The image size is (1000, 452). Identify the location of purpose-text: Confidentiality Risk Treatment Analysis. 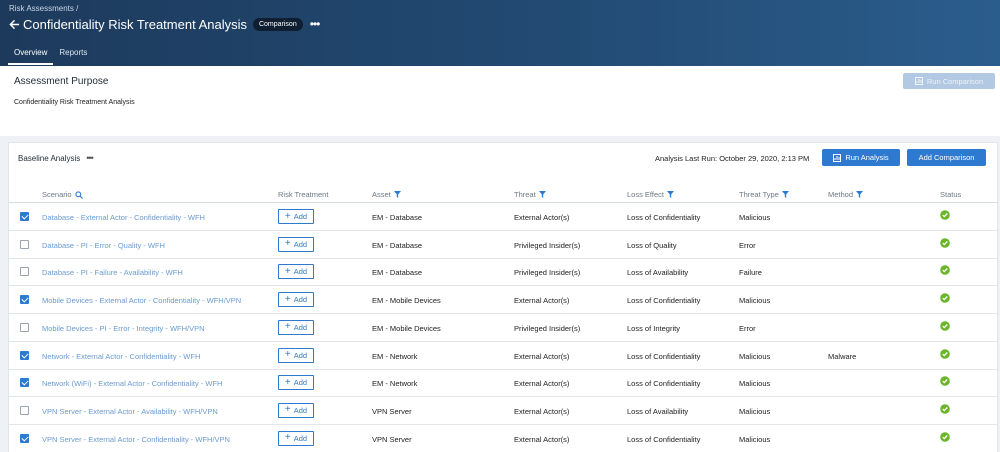
(74, 102).